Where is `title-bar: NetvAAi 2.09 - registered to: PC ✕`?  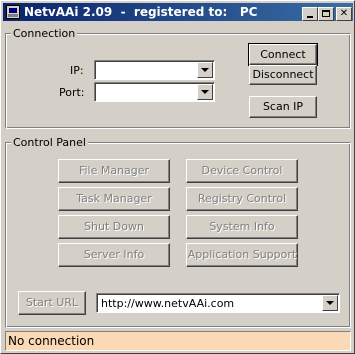
title-bar: NetvAAi 2.09 - registered to: PC ✕ is located at coordinates (178, 12).